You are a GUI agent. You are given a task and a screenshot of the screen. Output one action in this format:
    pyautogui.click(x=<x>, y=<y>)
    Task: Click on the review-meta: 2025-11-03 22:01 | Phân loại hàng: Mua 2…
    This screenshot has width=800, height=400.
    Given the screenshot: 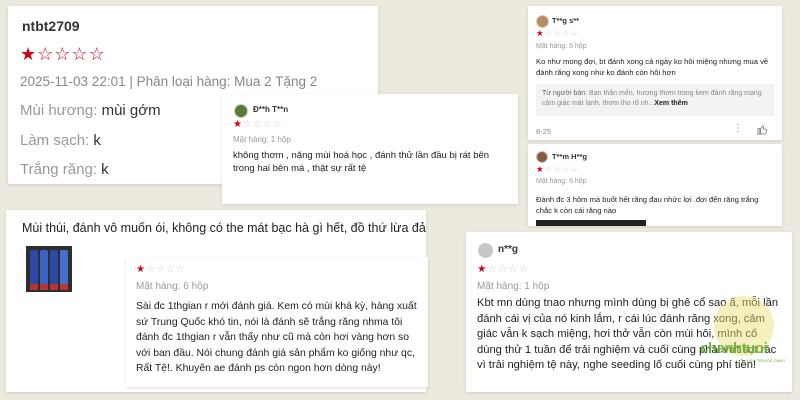 What is the action you would take?
    pyautogui.click(x=169, y=81)
    